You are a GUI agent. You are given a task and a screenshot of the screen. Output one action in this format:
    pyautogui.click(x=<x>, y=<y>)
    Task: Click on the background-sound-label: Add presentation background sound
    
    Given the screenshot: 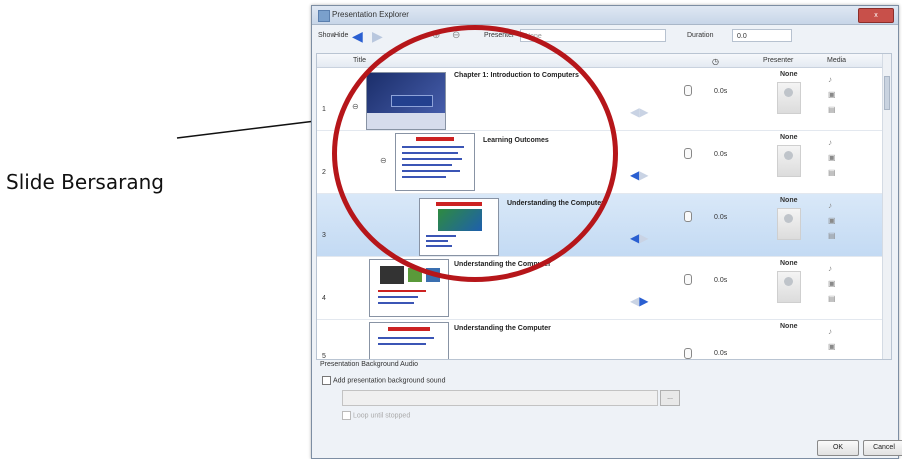 What is the action you would take?
    pyautogui.click(x=389, y=381)
    